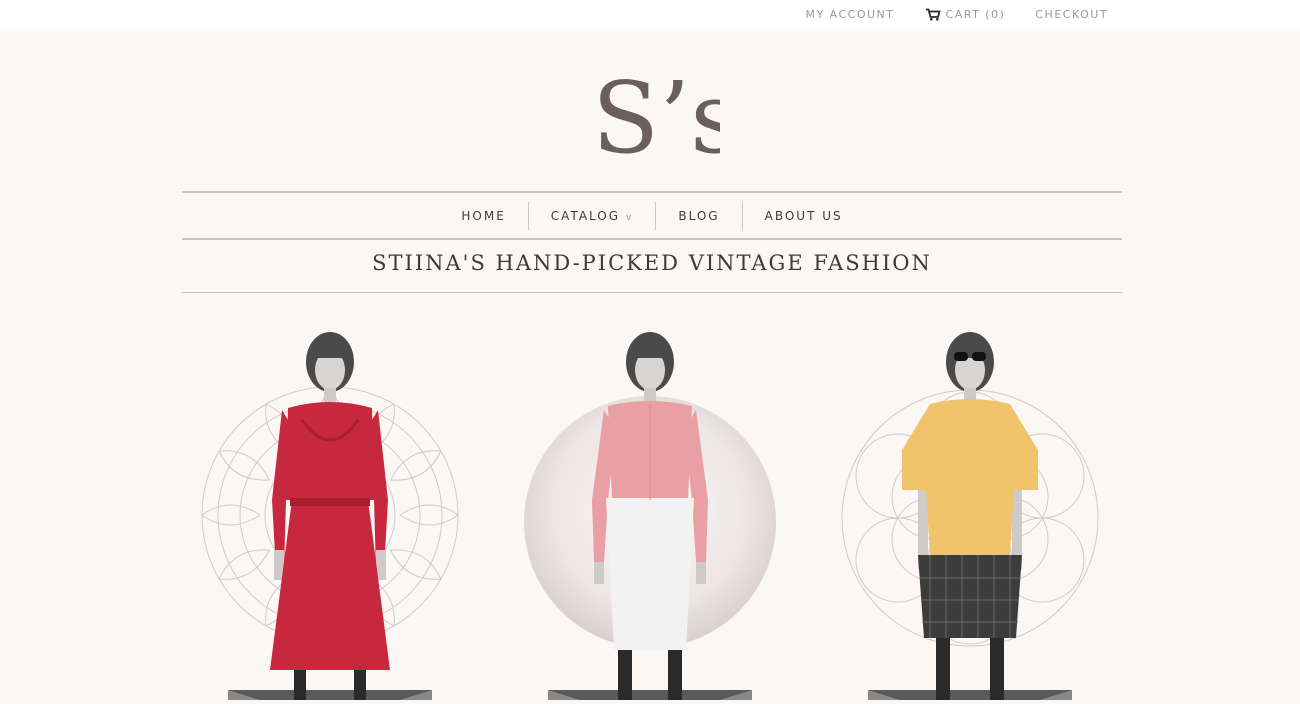  Describe the element at coordinates (652, 239) in the screenshot. I see `nav-bottom-divider` at that location.